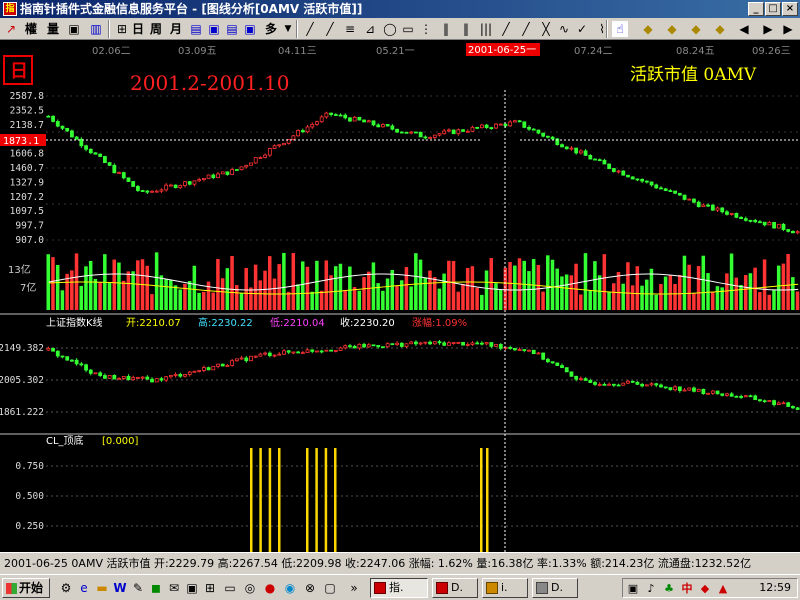  I want to click on fan-lines-icon: ⊿, so click(370, 29).